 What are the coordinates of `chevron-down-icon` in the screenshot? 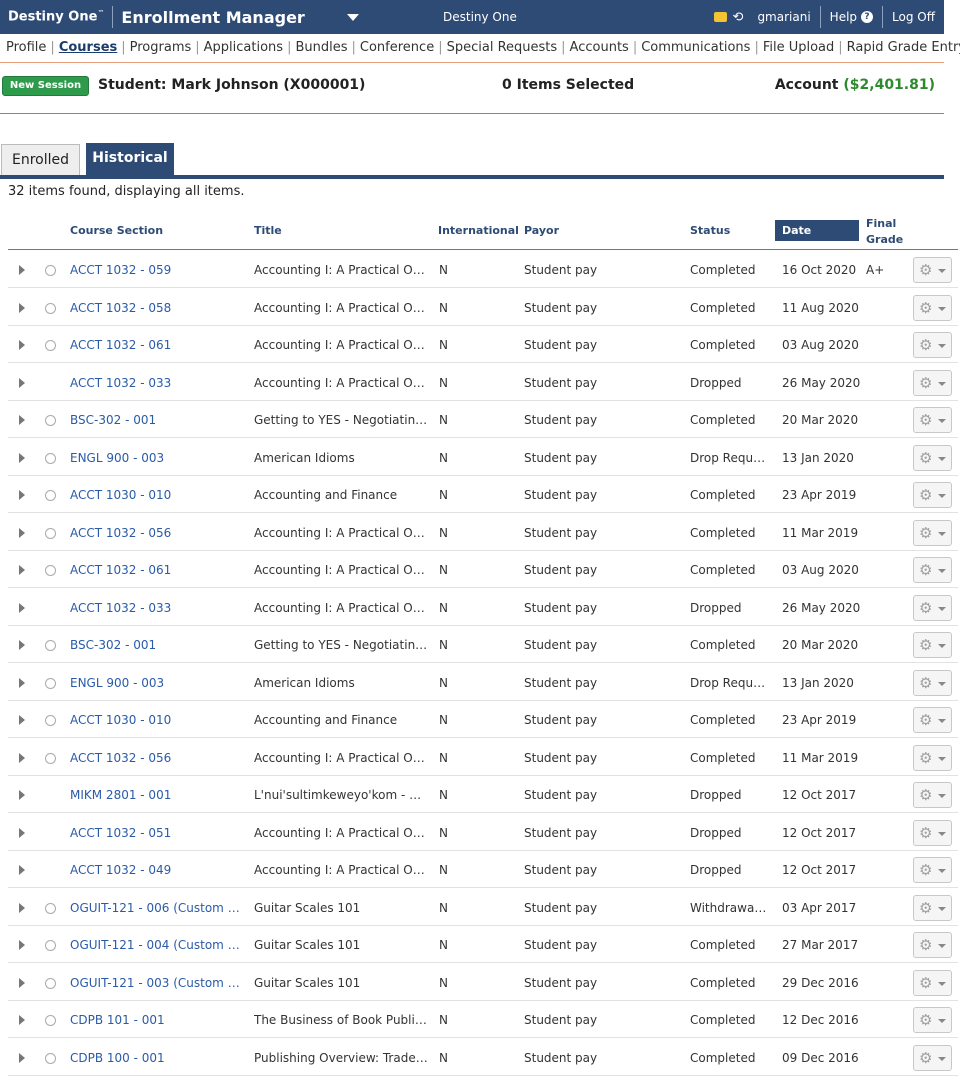 It's located at (352, 17).